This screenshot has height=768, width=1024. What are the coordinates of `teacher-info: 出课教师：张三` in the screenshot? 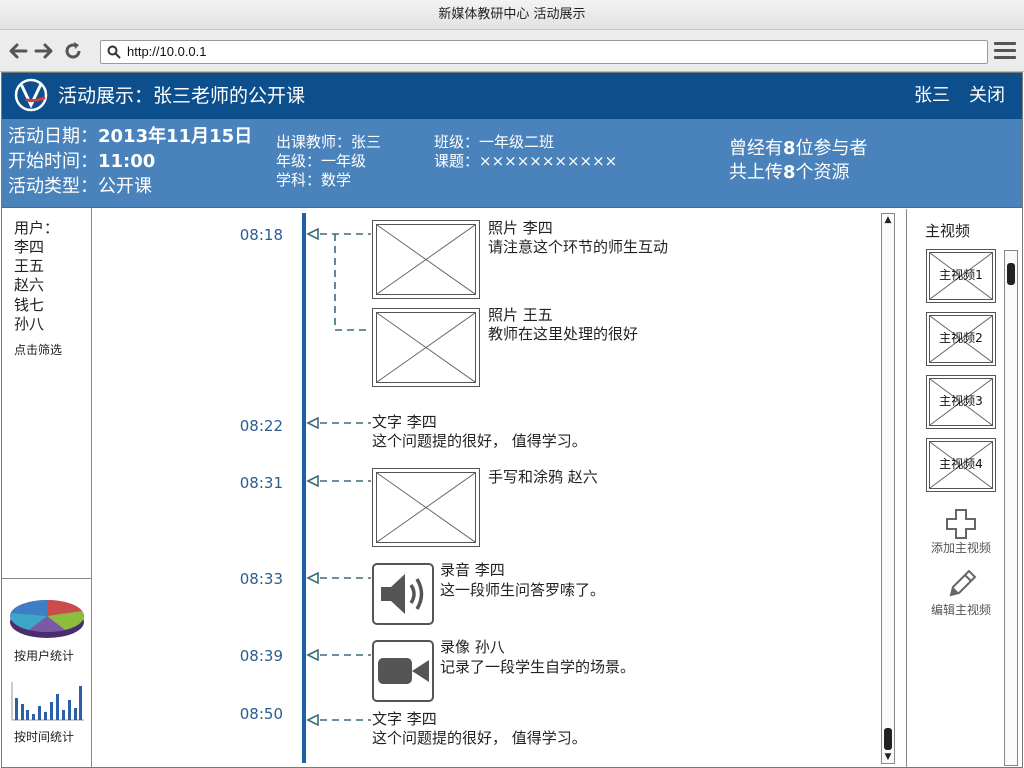 It's located at (329, 142).